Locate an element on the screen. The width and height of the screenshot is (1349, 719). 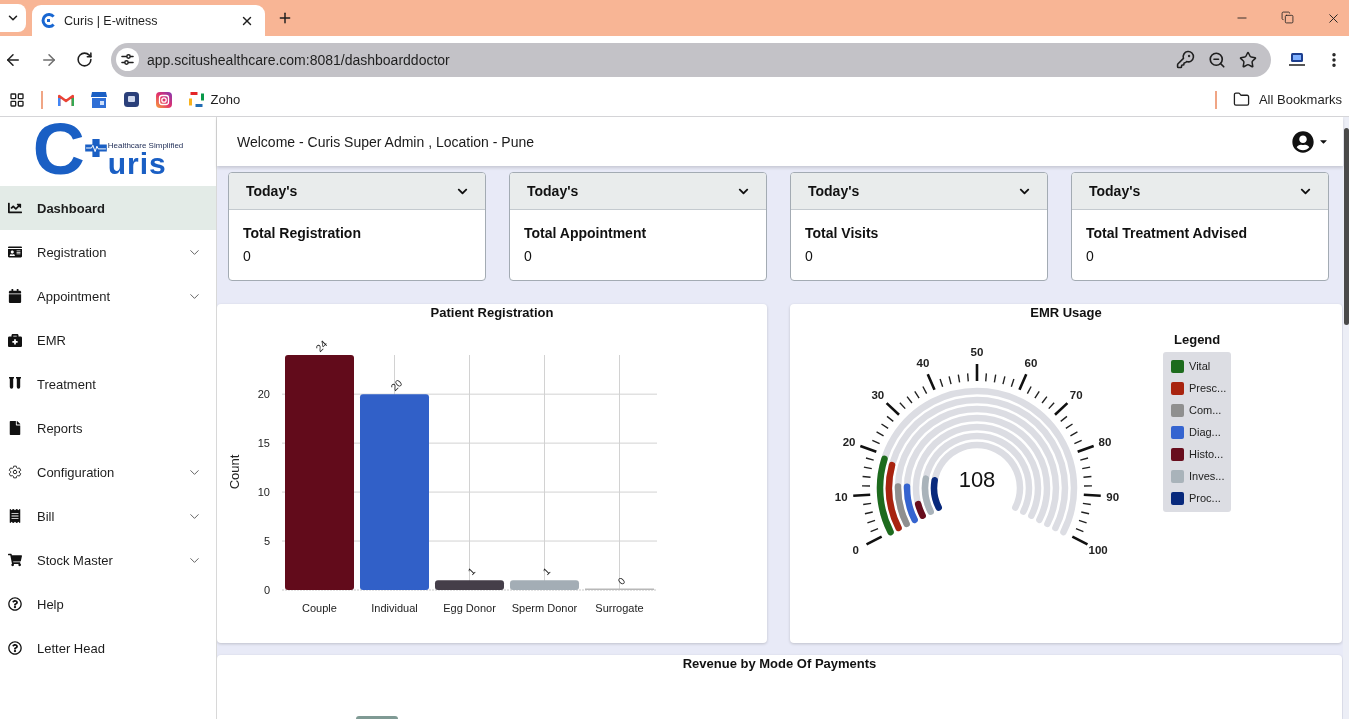
data-label: 20 is located at coordinates (396, 385).